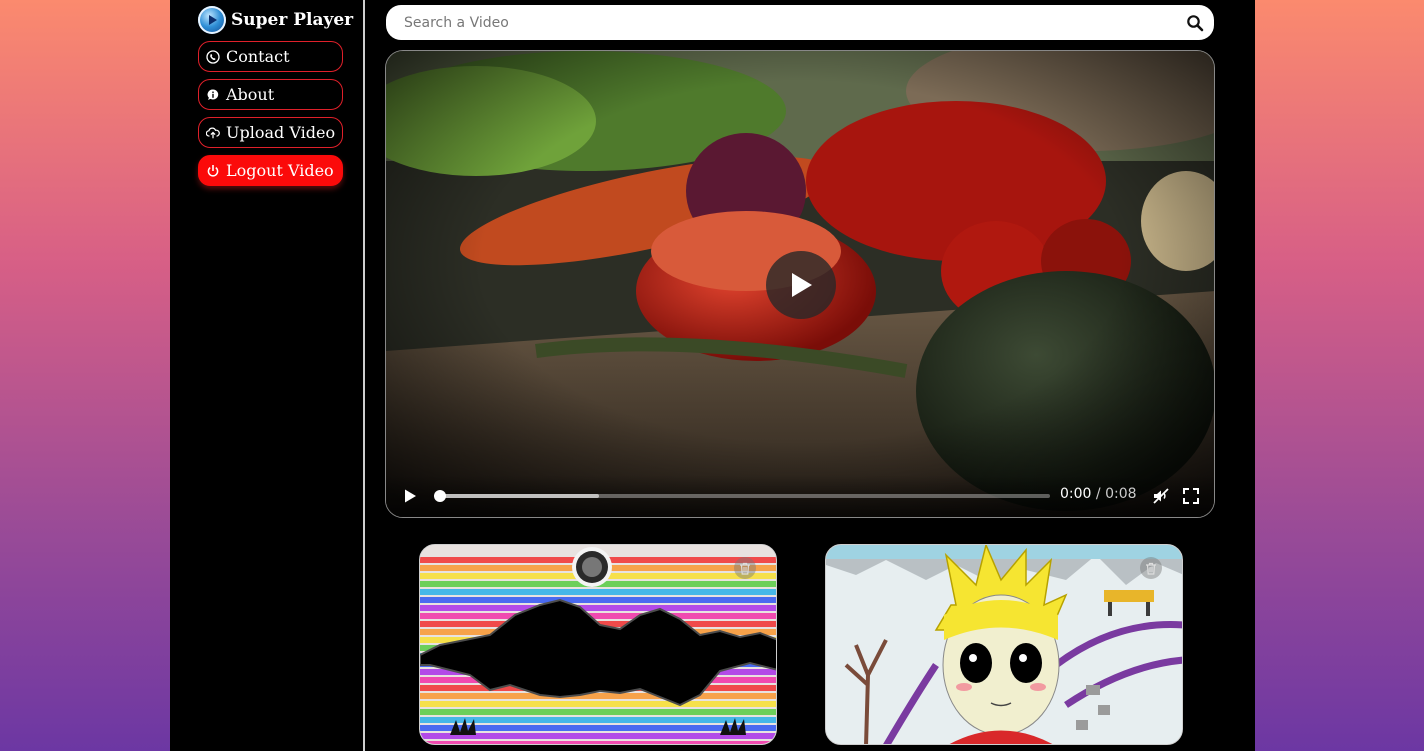  I want to click on nav-contact-label: Contact, so click(258, 56).